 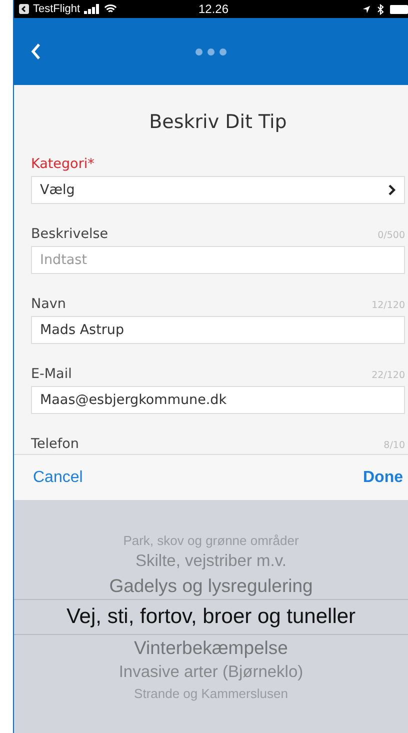 What do you see at coordinates (218, 122) in the screenshot?
I see `form-title: Beskriv Dit Tip` at bounding box center [218, 122].